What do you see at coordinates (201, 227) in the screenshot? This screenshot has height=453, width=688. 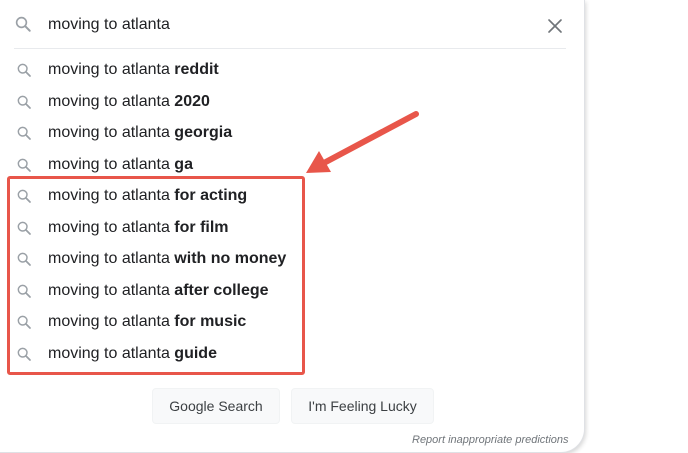 I see `suggestion-completion: for film` at bounding box center [201, 227].